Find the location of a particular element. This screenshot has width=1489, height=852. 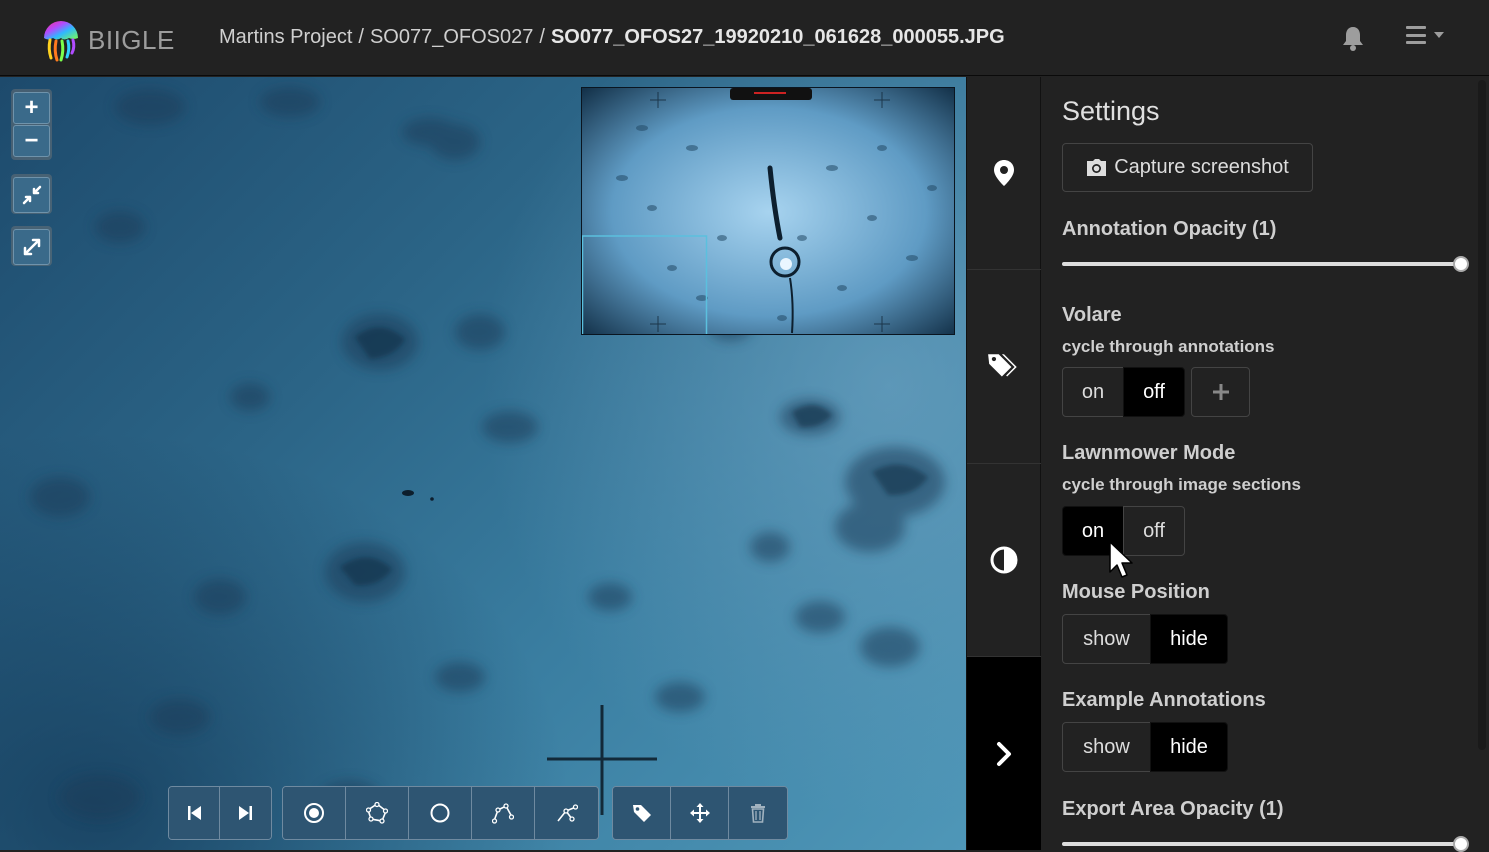

tab-labels is located at coordinates (1004, 367).